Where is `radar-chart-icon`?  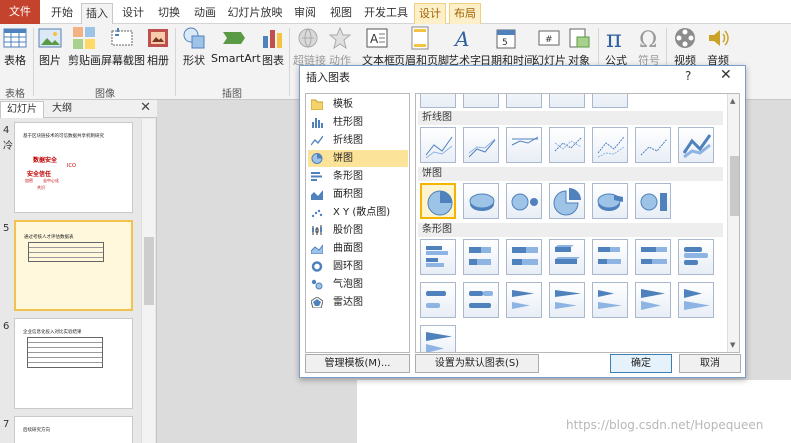
radar-chart-icon is located at coordinates (317, 302).